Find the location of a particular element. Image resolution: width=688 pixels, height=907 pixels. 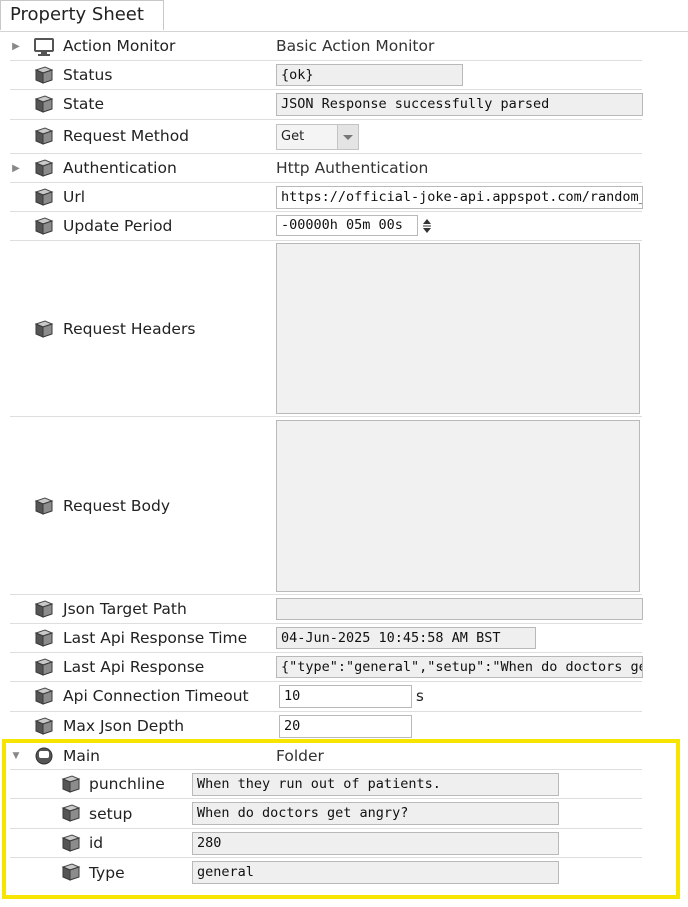

chevron-down-icon is located at coordinates (347, 137).